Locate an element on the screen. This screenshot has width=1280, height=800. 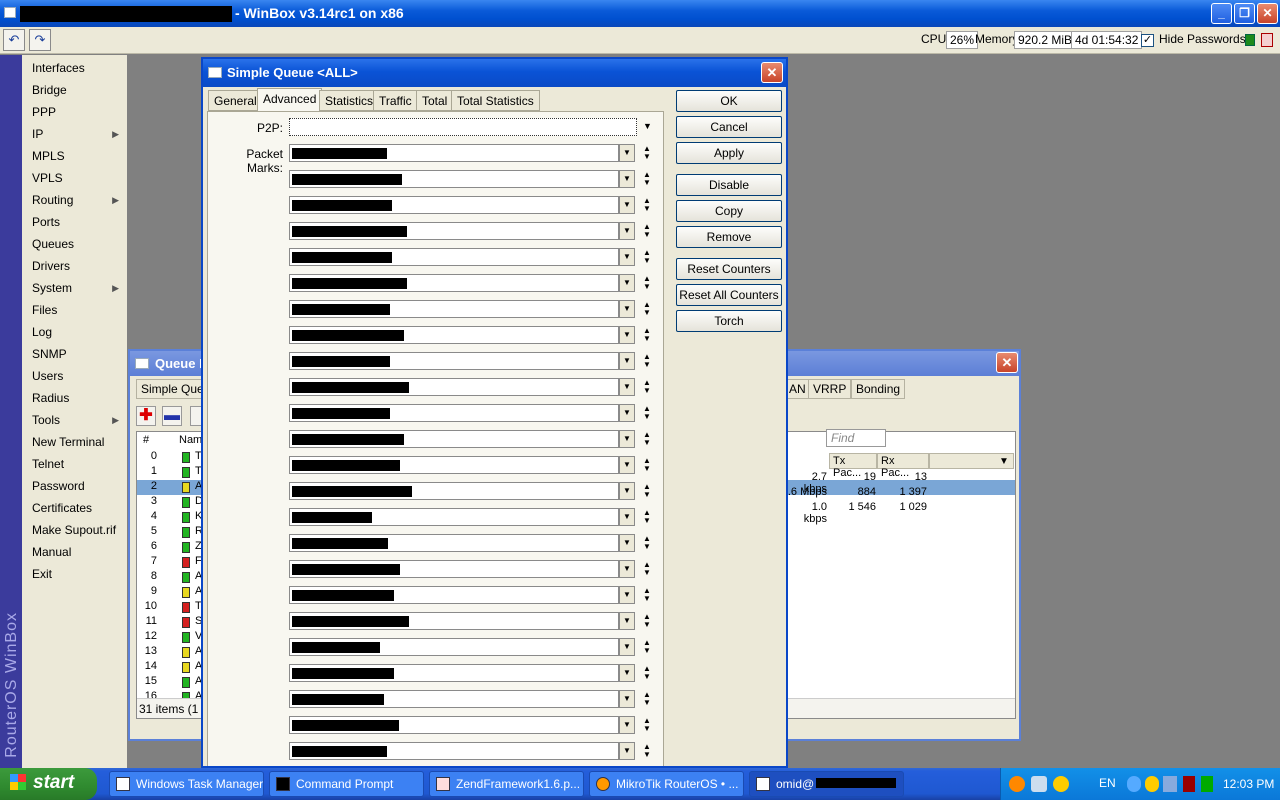
start-button: start is located at coordinates (48, 784).